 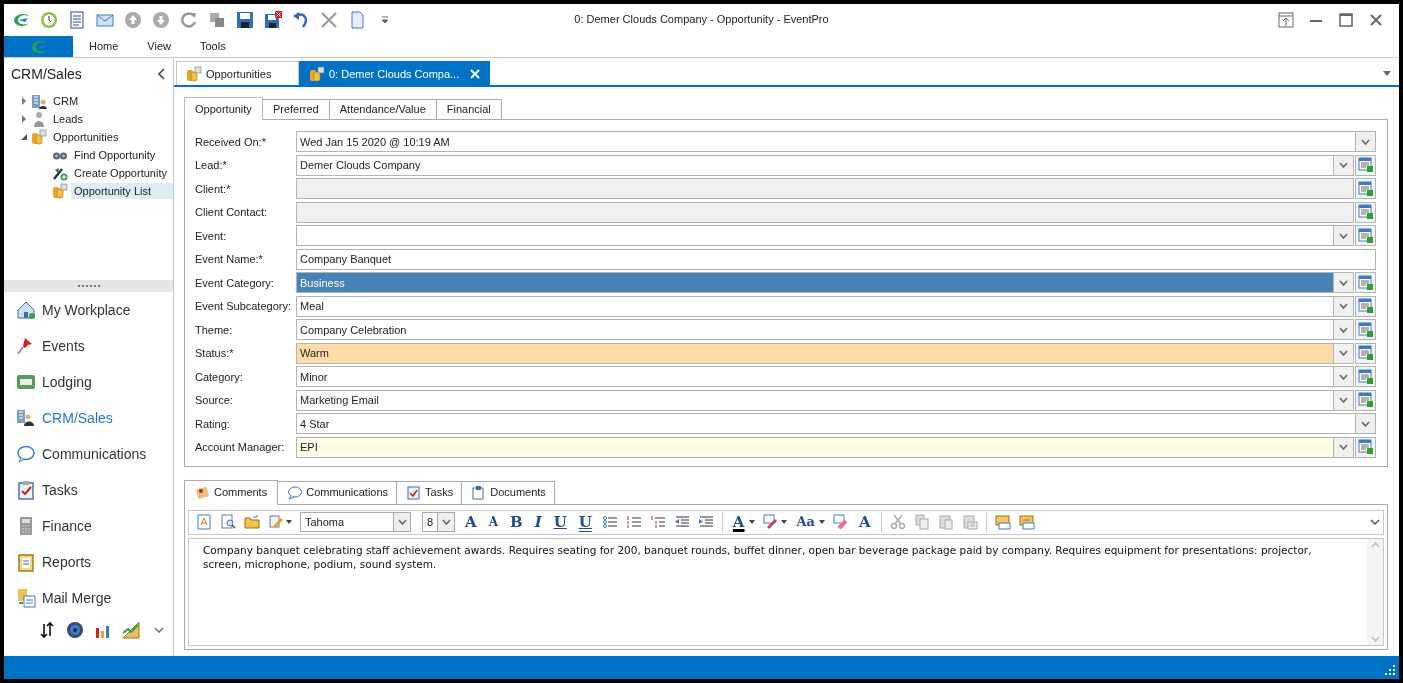 I want to click on bold-button: B, so click(x=516, y=522).